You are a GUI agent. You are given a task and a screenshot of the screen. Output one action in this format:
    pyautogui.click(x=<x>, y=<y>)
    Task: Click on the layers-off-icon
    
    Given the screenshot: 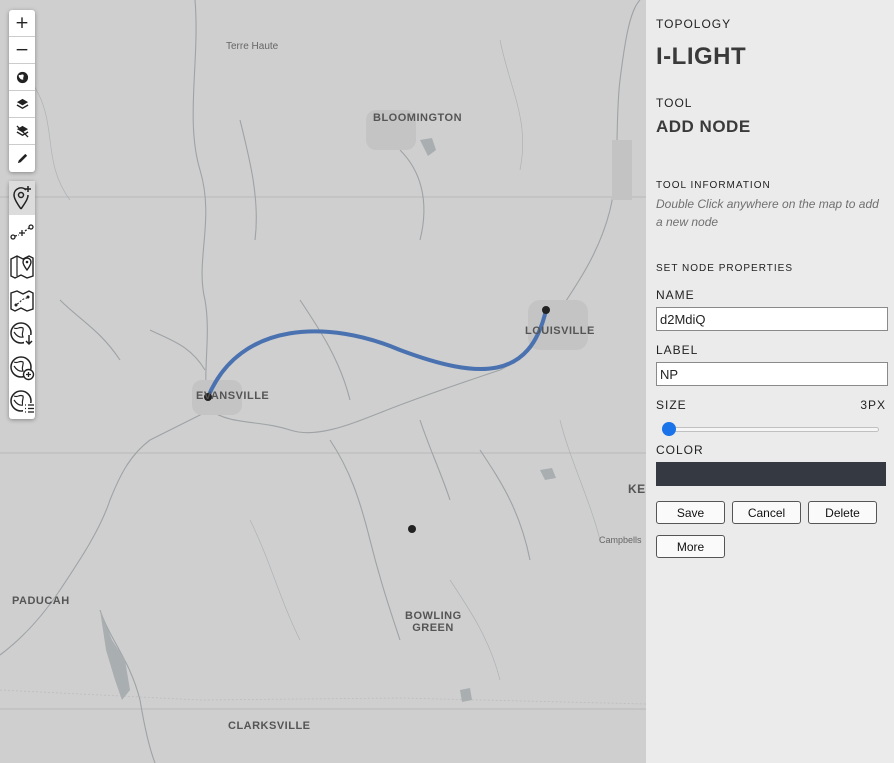 What is the action you would take?
    pyautogui.click(x=22, y=131)
    